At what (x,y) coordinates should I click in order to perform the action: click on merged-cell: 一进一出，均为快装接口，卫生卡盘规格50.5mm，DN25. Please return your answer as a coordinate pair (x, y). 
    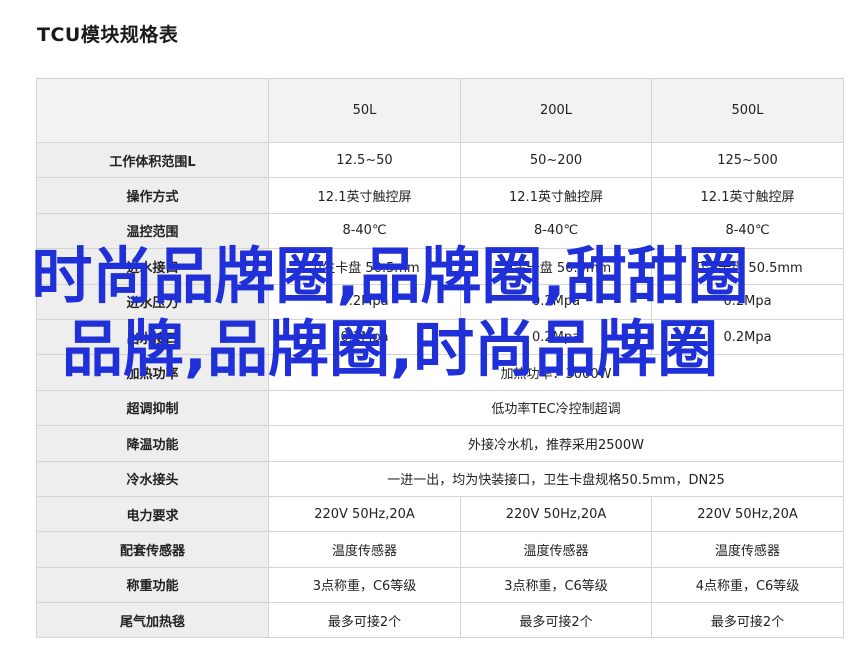
    Looking at the image, I should click on (556, 478).